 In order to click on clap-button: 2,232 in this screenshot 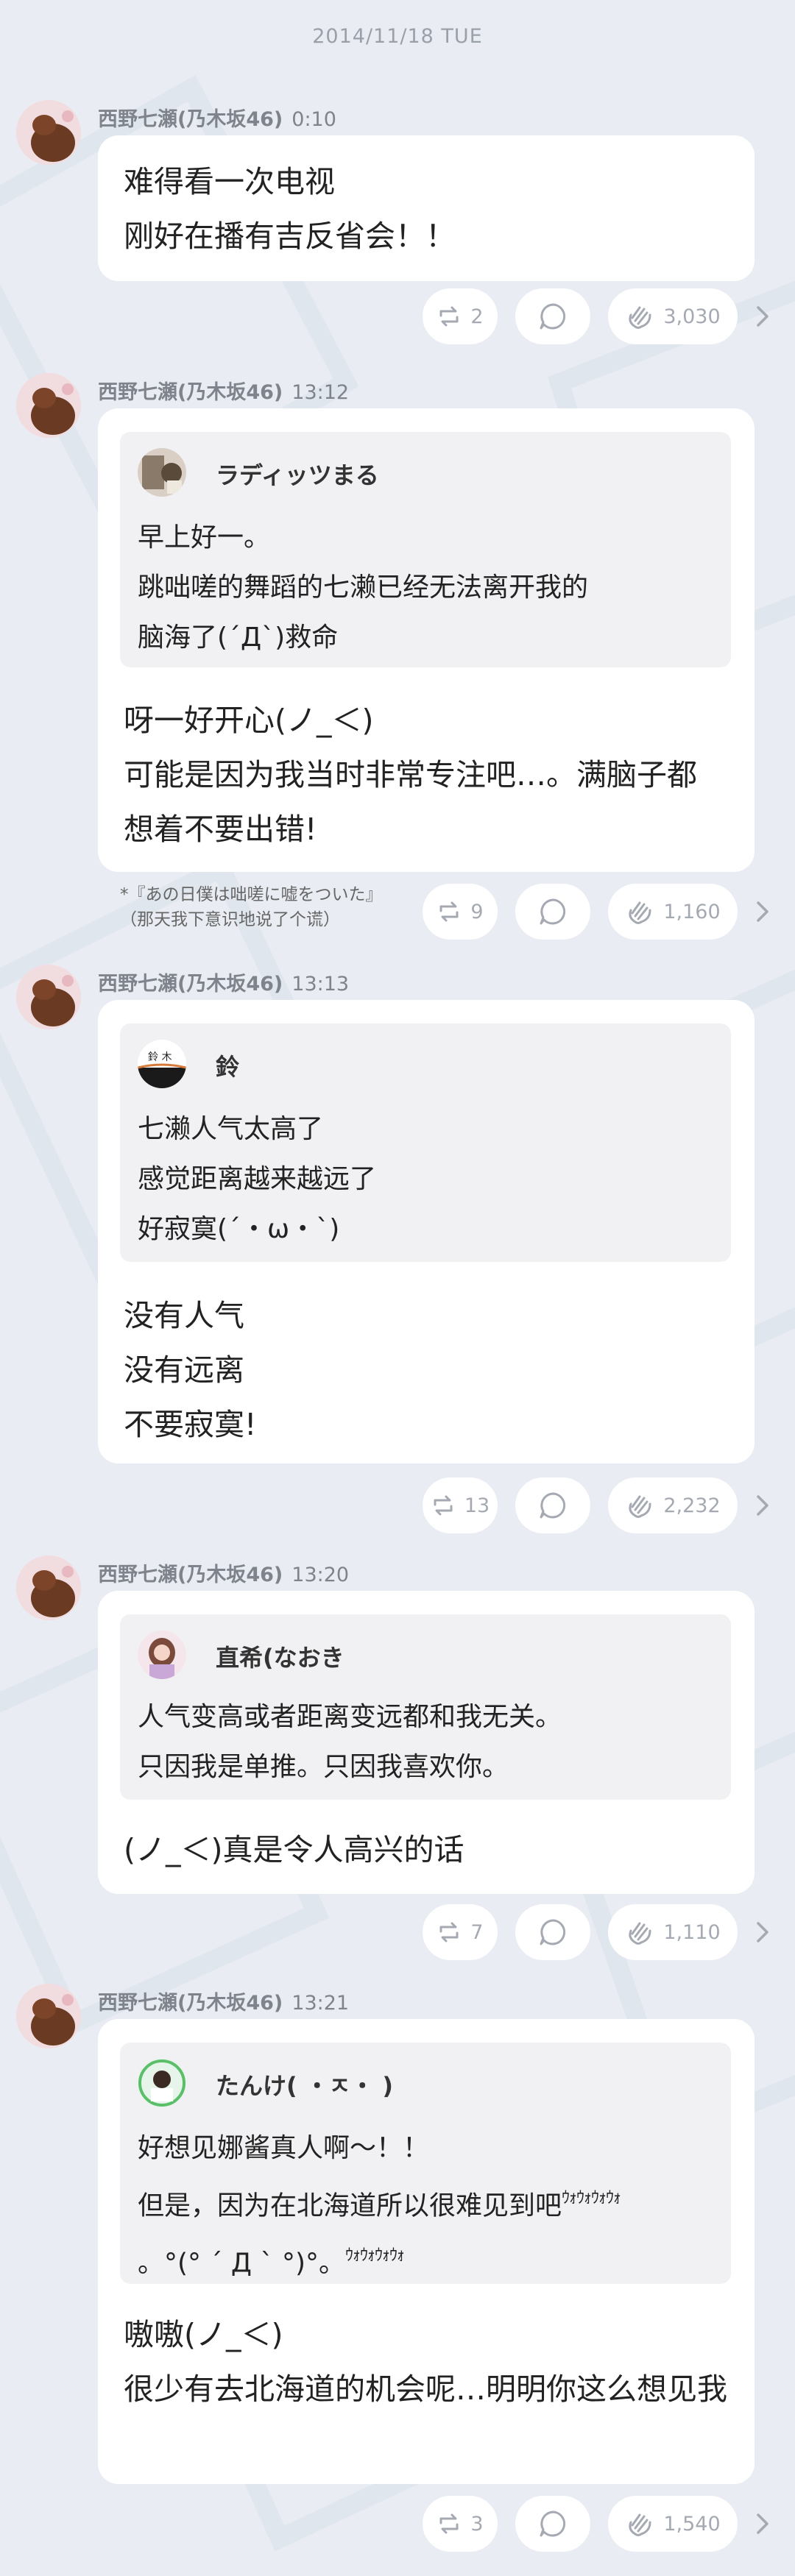, I will do `click(673, 1505)`.